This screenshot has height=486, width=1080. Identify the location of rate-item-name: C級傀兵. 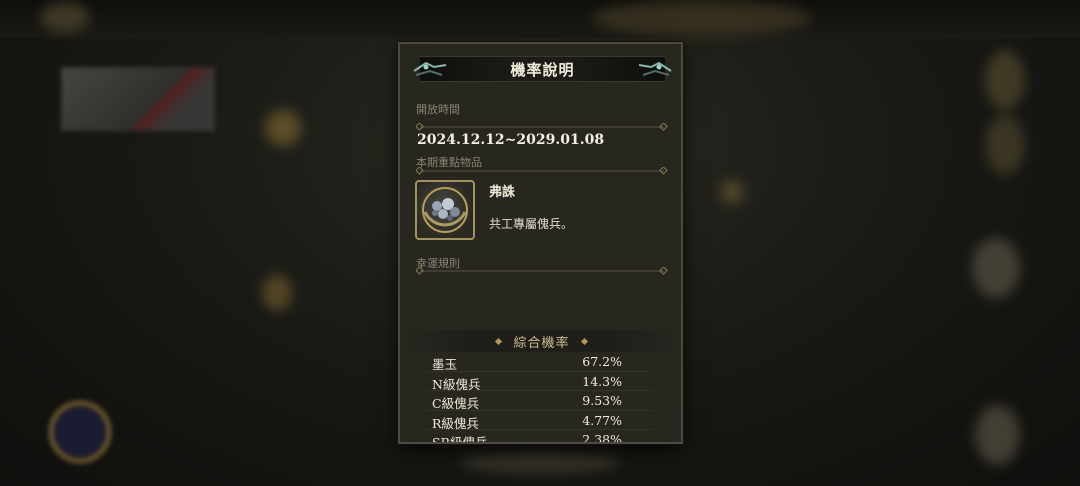
(456, 404).